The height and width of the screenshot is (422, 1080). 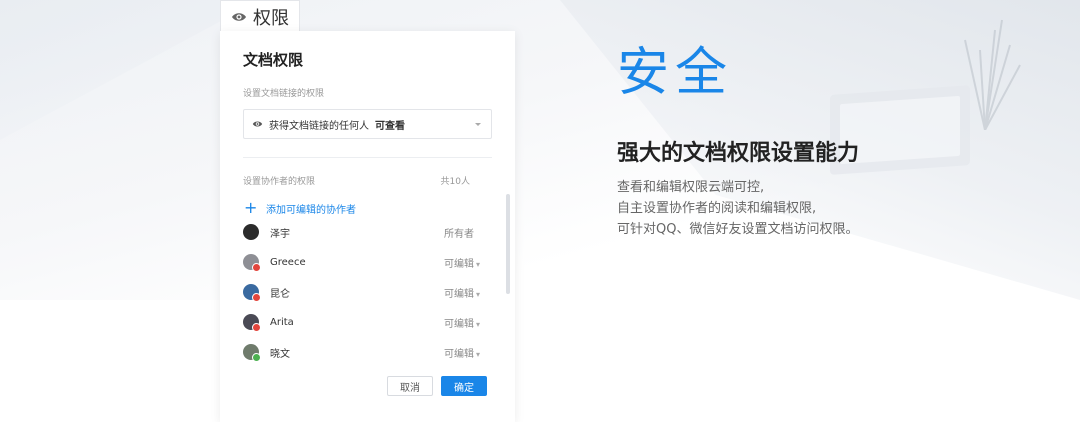 I want to click on dialog-footer: 取消 确定, so click(x=367, y=387).